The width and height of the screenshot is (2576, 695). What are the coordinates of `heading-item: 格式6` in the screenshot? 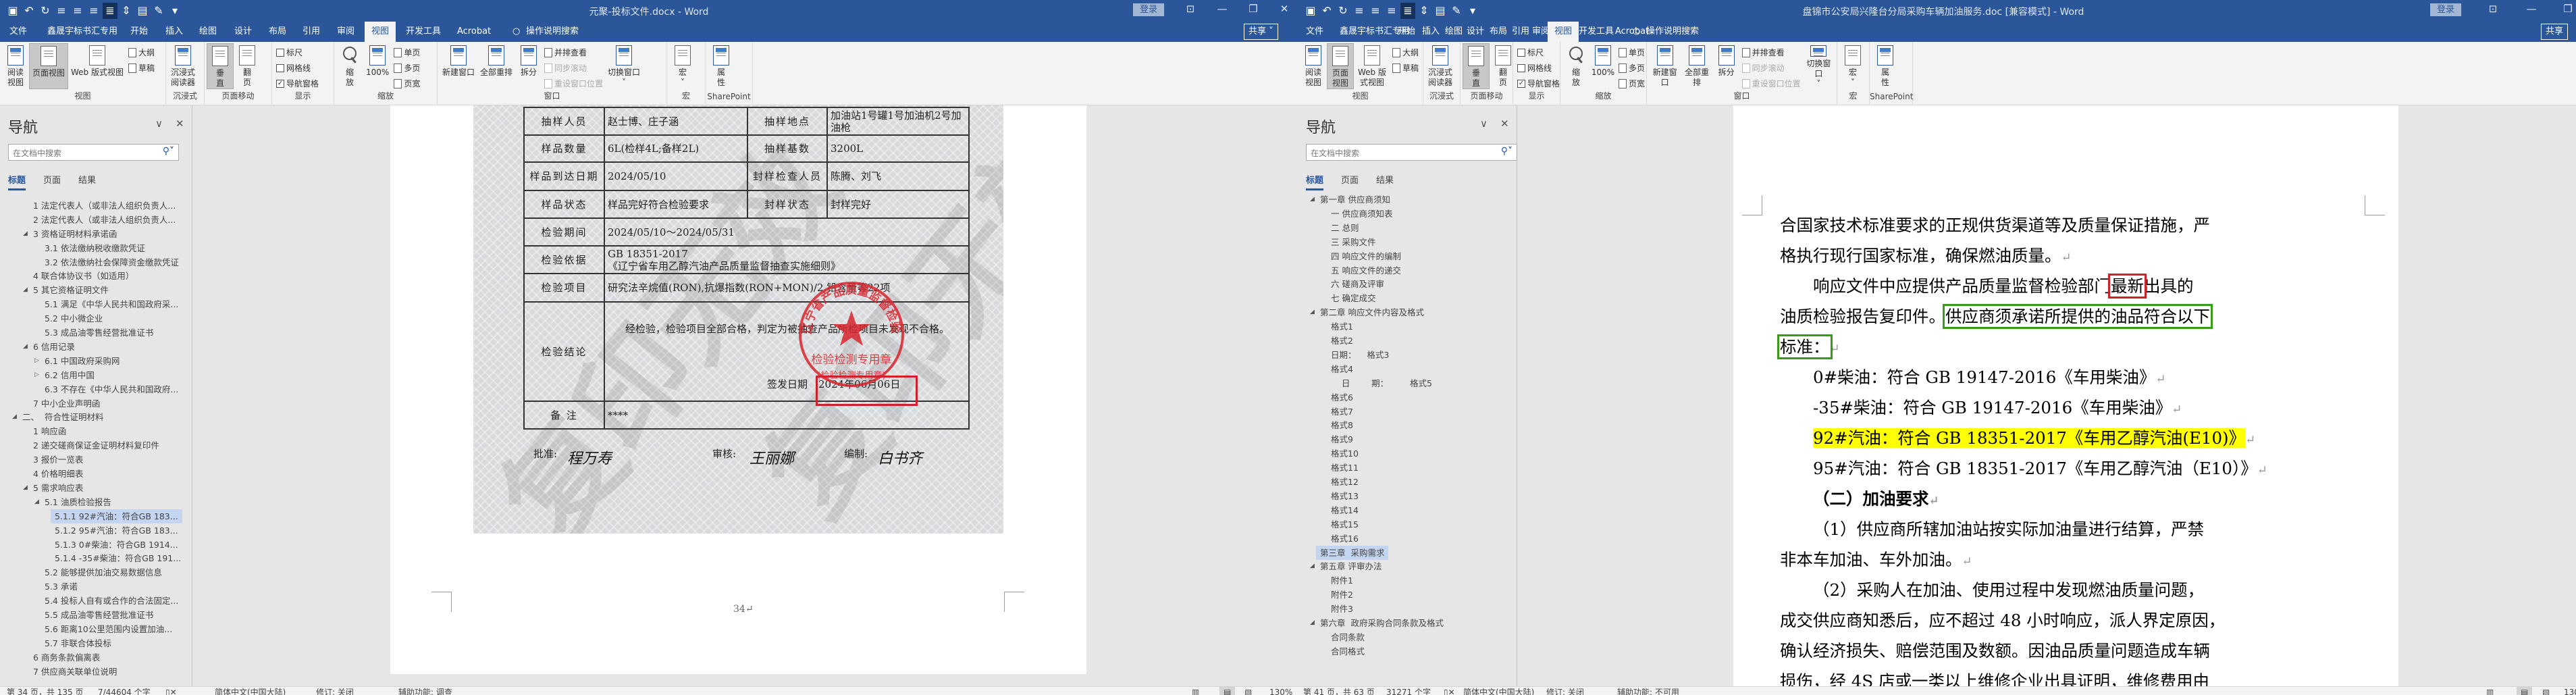 It's located at (1407, 397).